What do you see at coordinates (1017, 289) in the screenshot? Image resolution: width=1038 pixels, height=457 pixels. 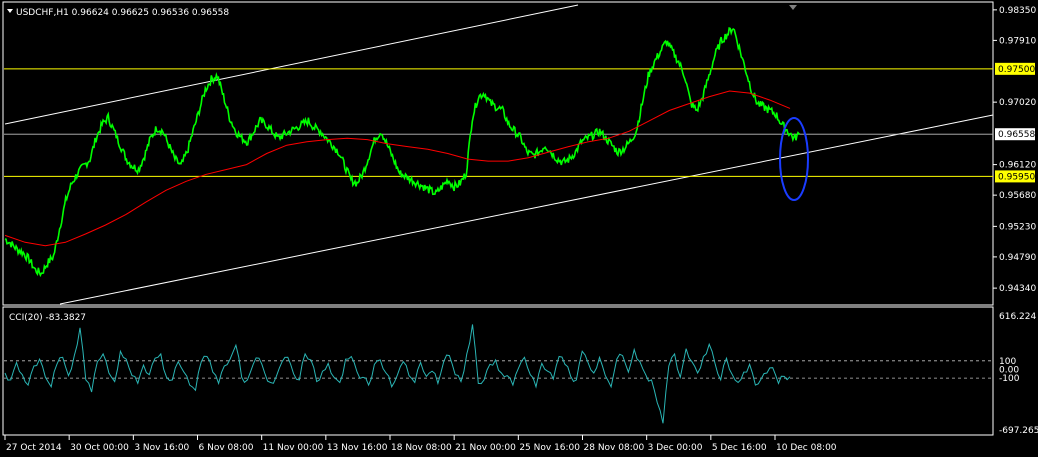 I see `price-tick-label: 0.94340` at bounding box center [1017, 289].